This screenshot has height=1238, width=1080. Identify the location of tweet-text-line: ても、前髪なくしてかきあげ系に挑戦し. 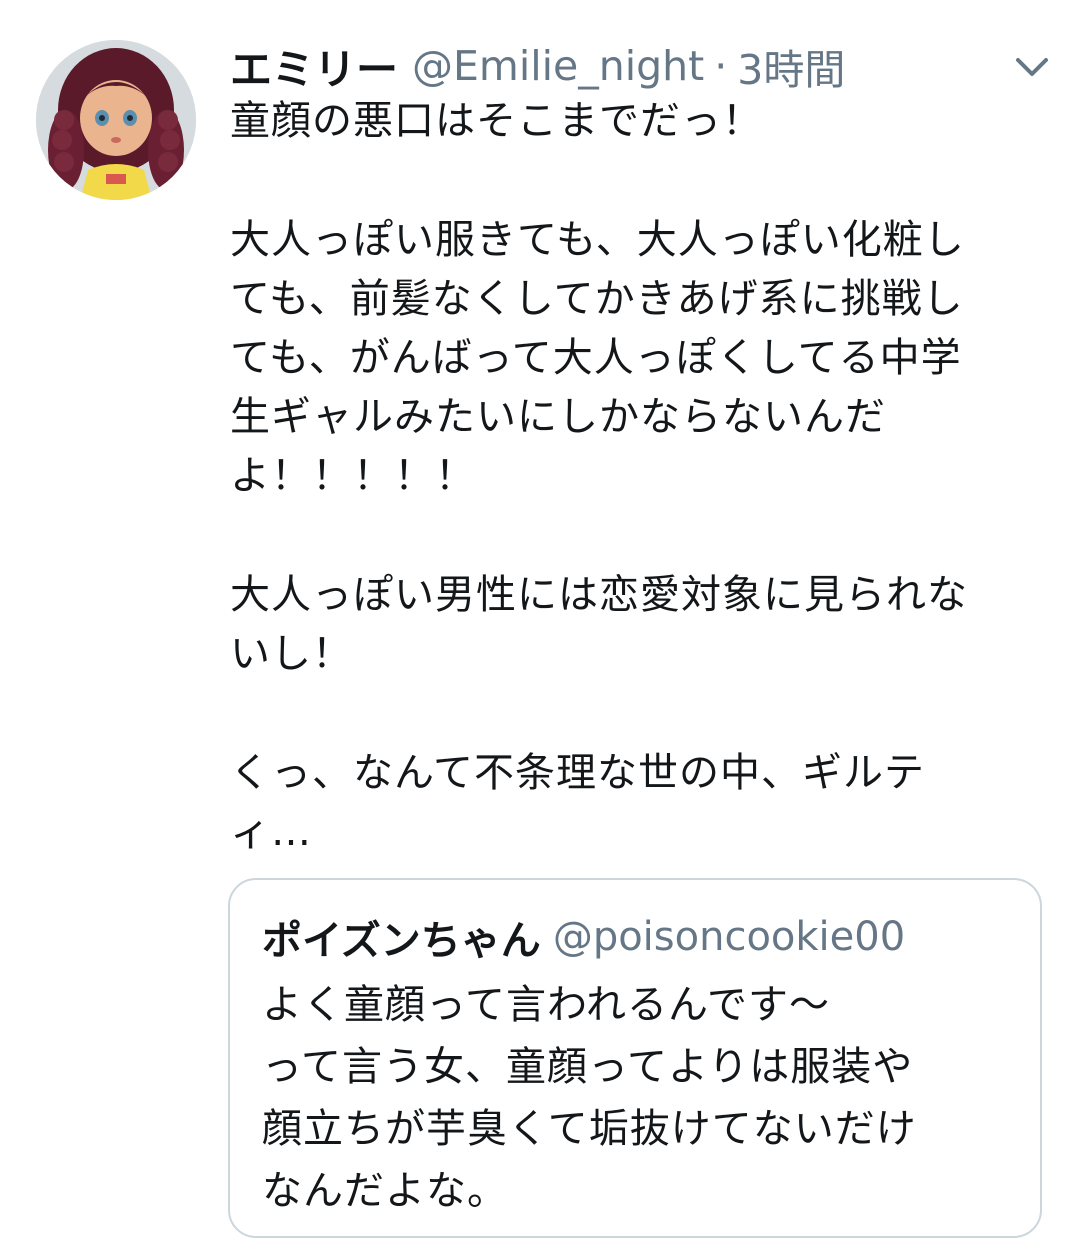
(597, 299).